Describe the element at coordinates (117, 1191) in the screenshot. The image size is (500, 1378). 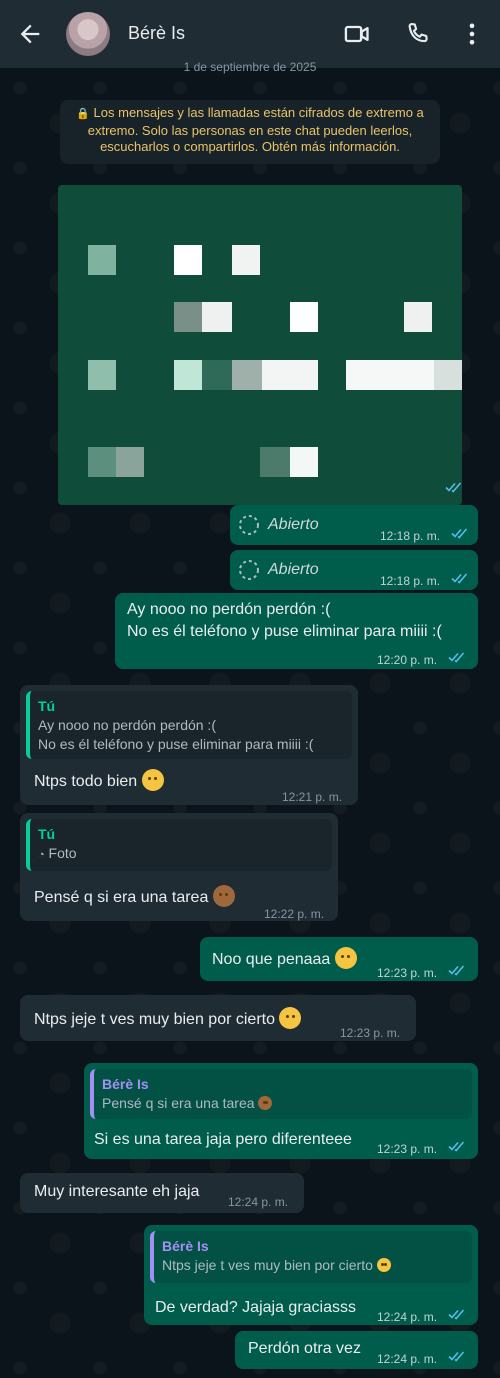
I see `message-text: Muy interesante eh jaja` at that location.